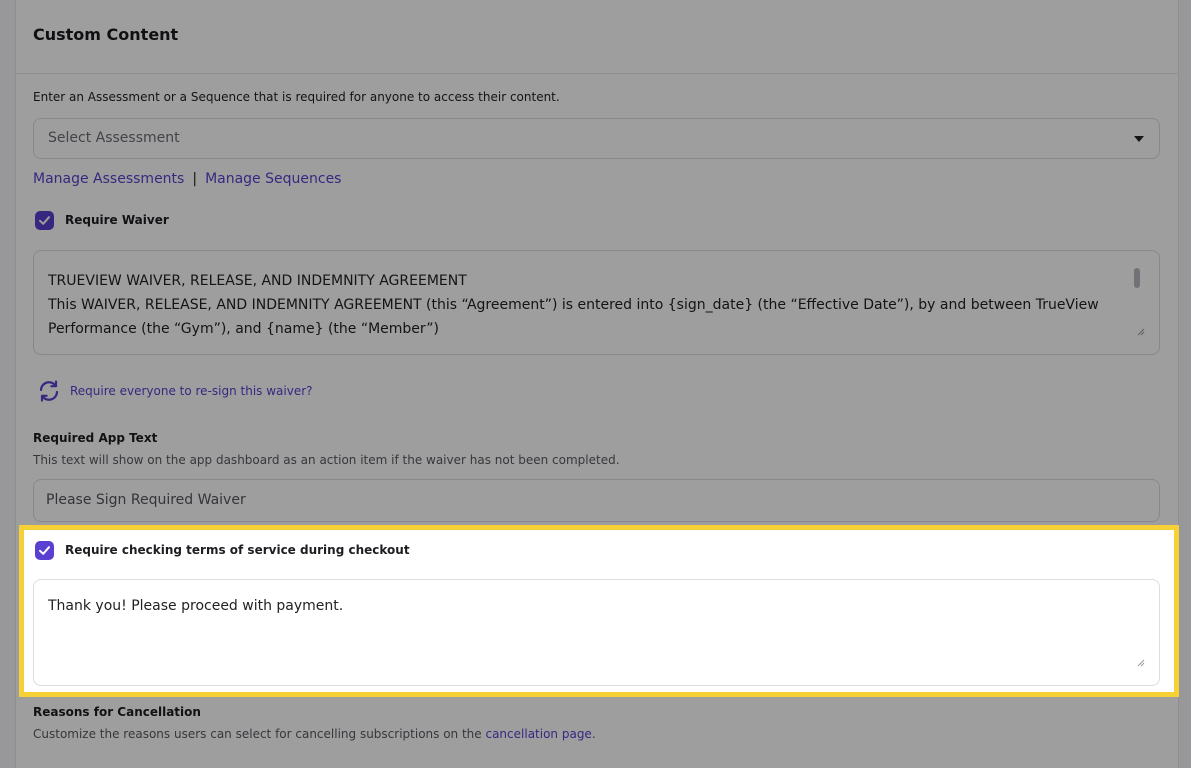 The height and width of the screenshot is (768, 1191). Describe the element at coordinates (1185, 611) in the screenshot. I see `dim-overlay-right` at that location.